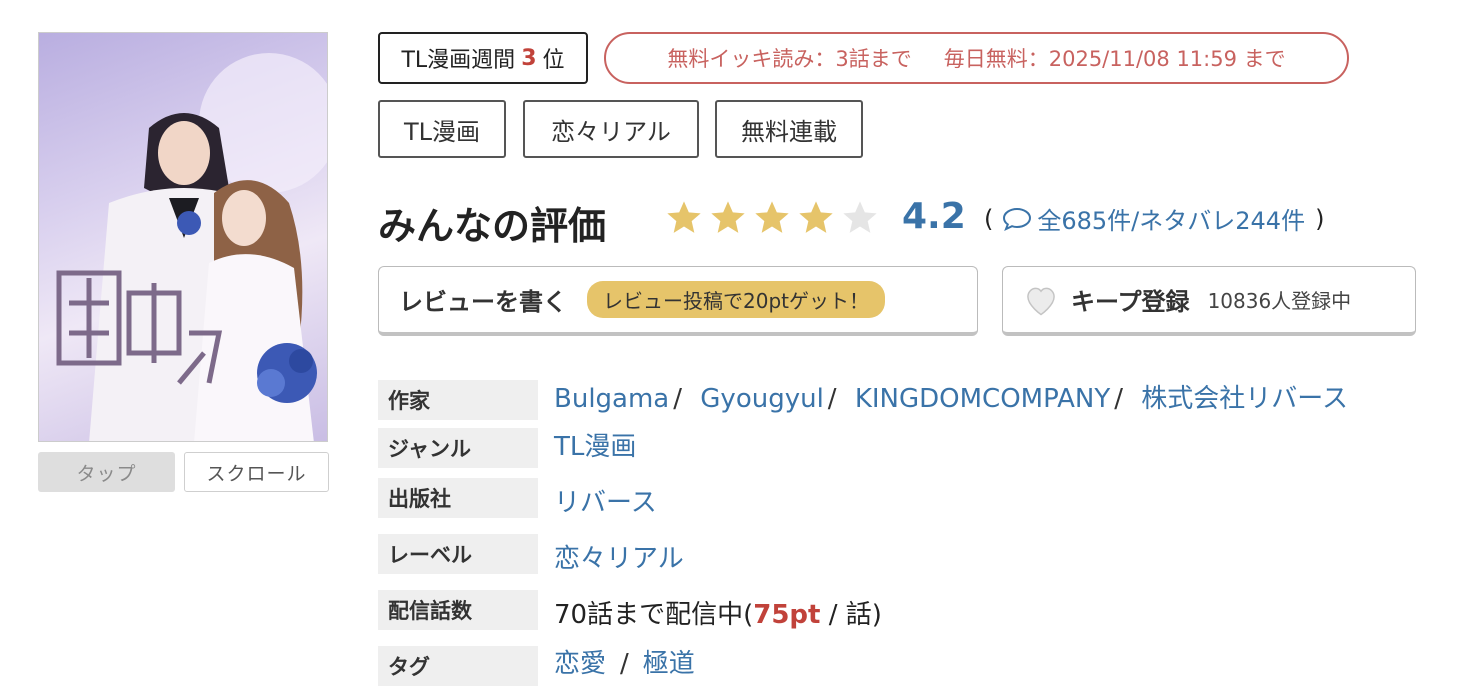  What do you see at coordinates (1041, 301) in the screenshot?
I see `heart-icon` at bounding box center [1041, 301].